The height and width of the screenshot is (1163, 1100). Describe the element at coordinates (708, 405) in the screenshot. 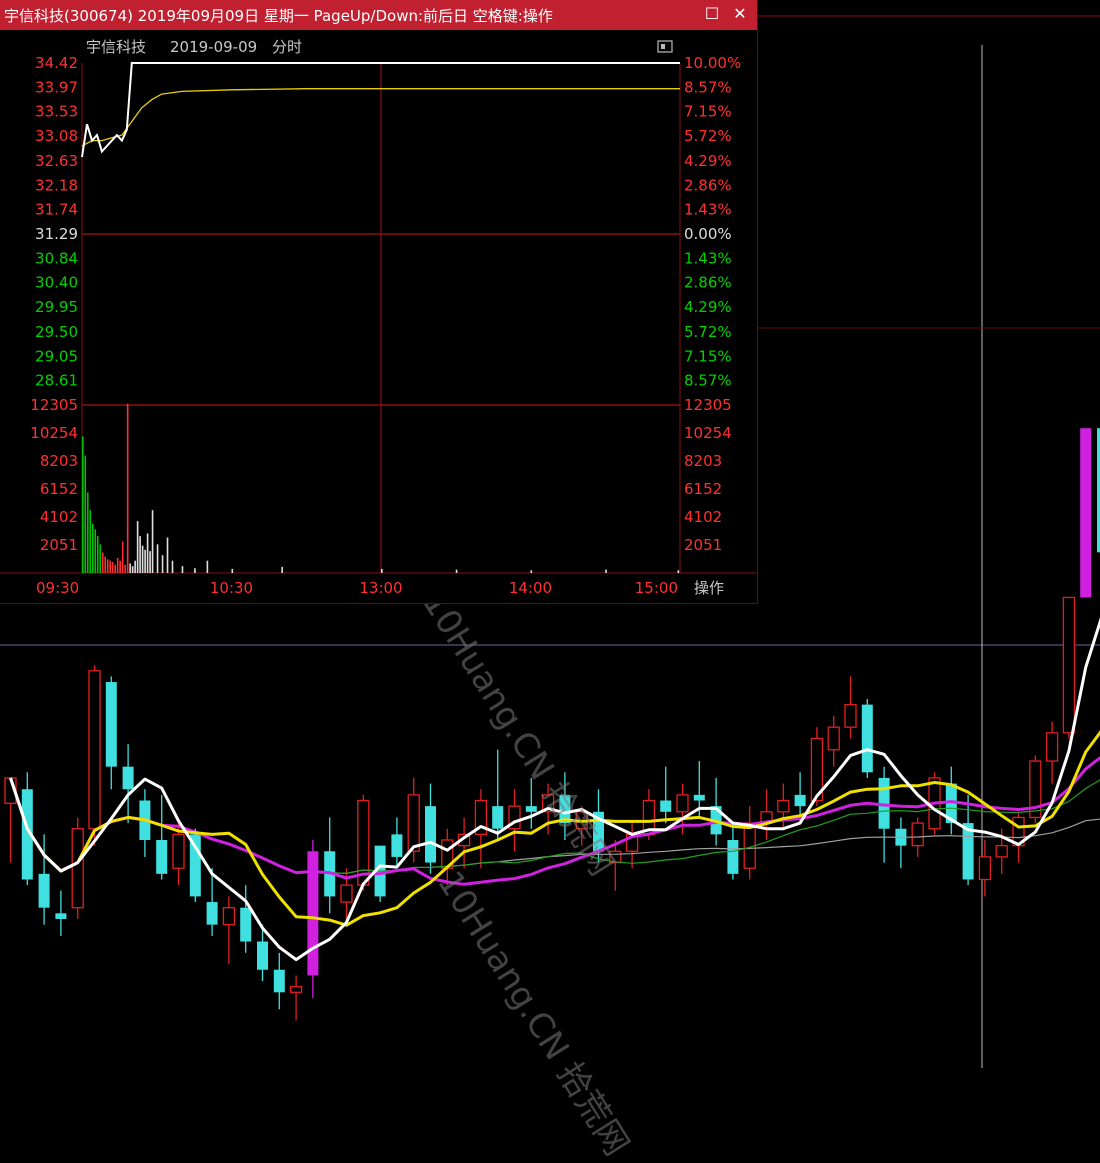

I see `volume-tick-label-right: 12305` at that location.